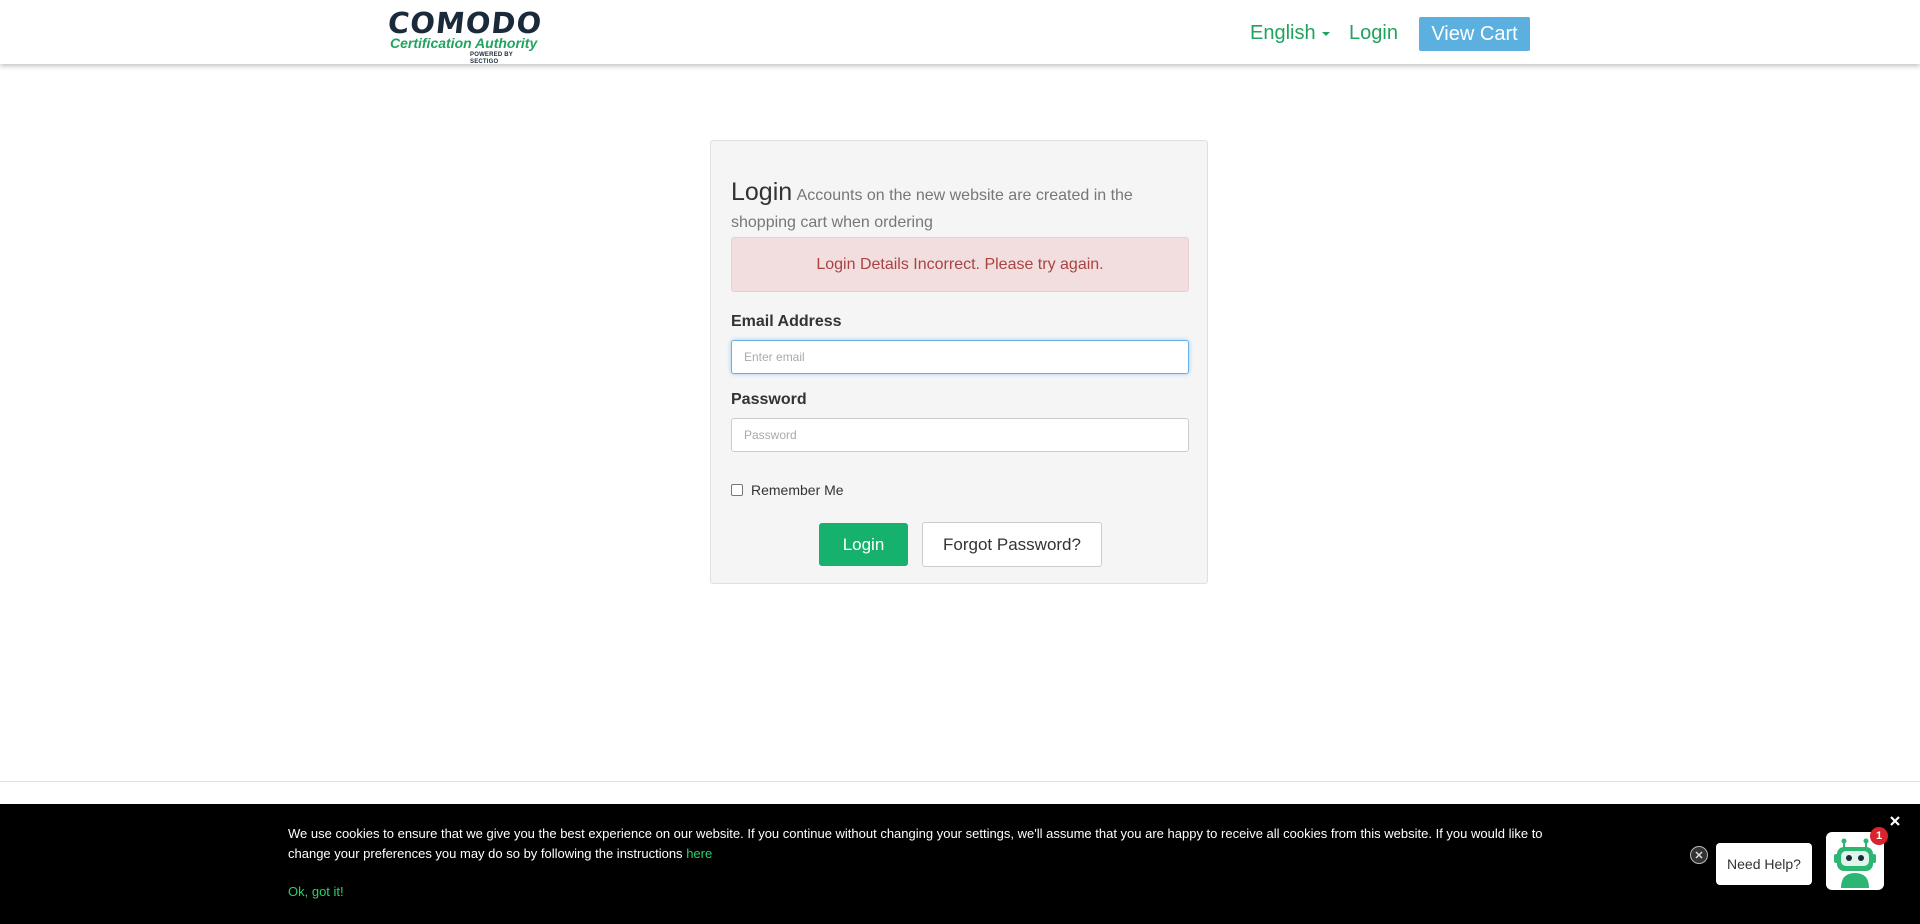 The width and height of the screenshot is (1920, 924). I want to click on password-label: Password, so click(769, 399).